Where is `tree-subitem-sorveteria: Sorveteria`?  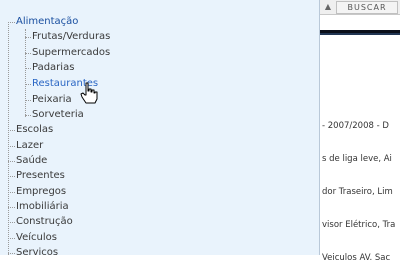 tree-subitem-sorveteria: Sorveteria is located at coordinates (150, 115).